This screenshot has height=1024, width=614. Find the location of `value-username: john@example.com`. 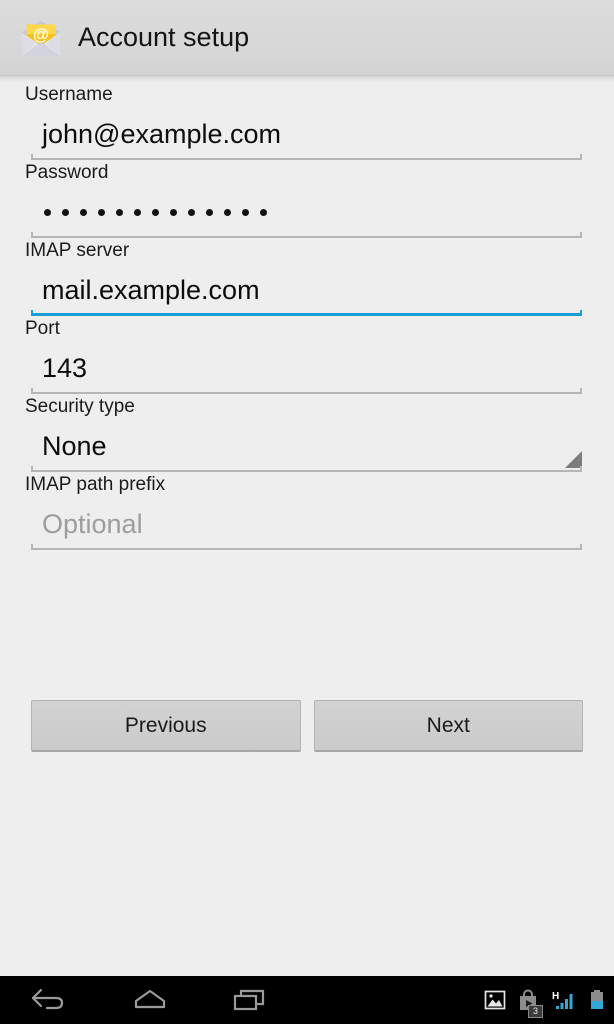

value-username: john@example.com is located at coordinates (162, 134).